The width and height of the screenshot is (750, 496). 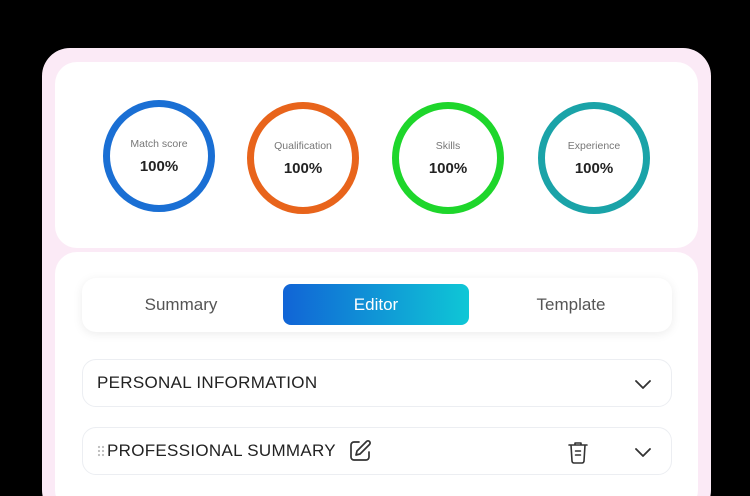 I want to click on tab-template: Template, so click(x=571, y=304).